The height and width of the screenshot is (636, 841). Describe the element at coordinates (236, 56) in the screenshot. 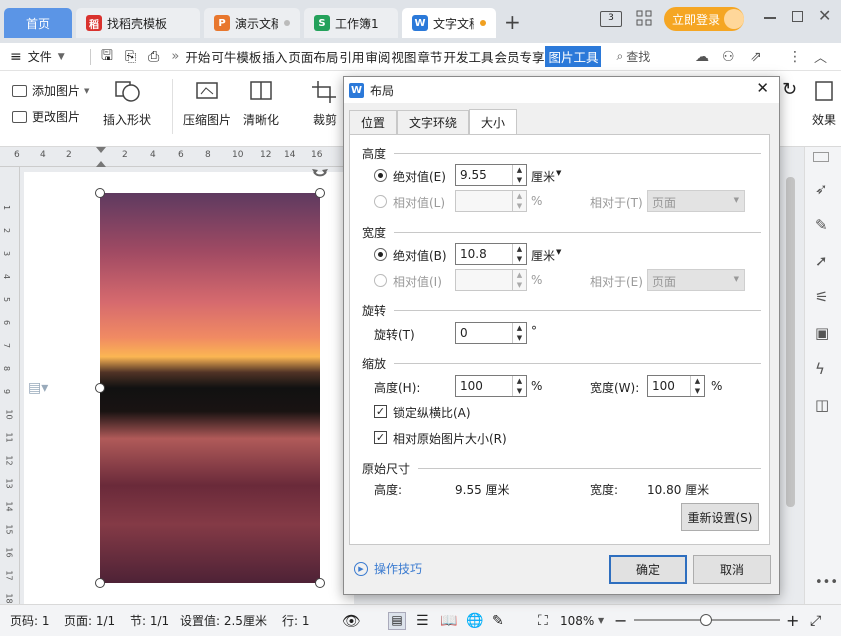

I see `menu-item-1: 可牛模板` at that location.